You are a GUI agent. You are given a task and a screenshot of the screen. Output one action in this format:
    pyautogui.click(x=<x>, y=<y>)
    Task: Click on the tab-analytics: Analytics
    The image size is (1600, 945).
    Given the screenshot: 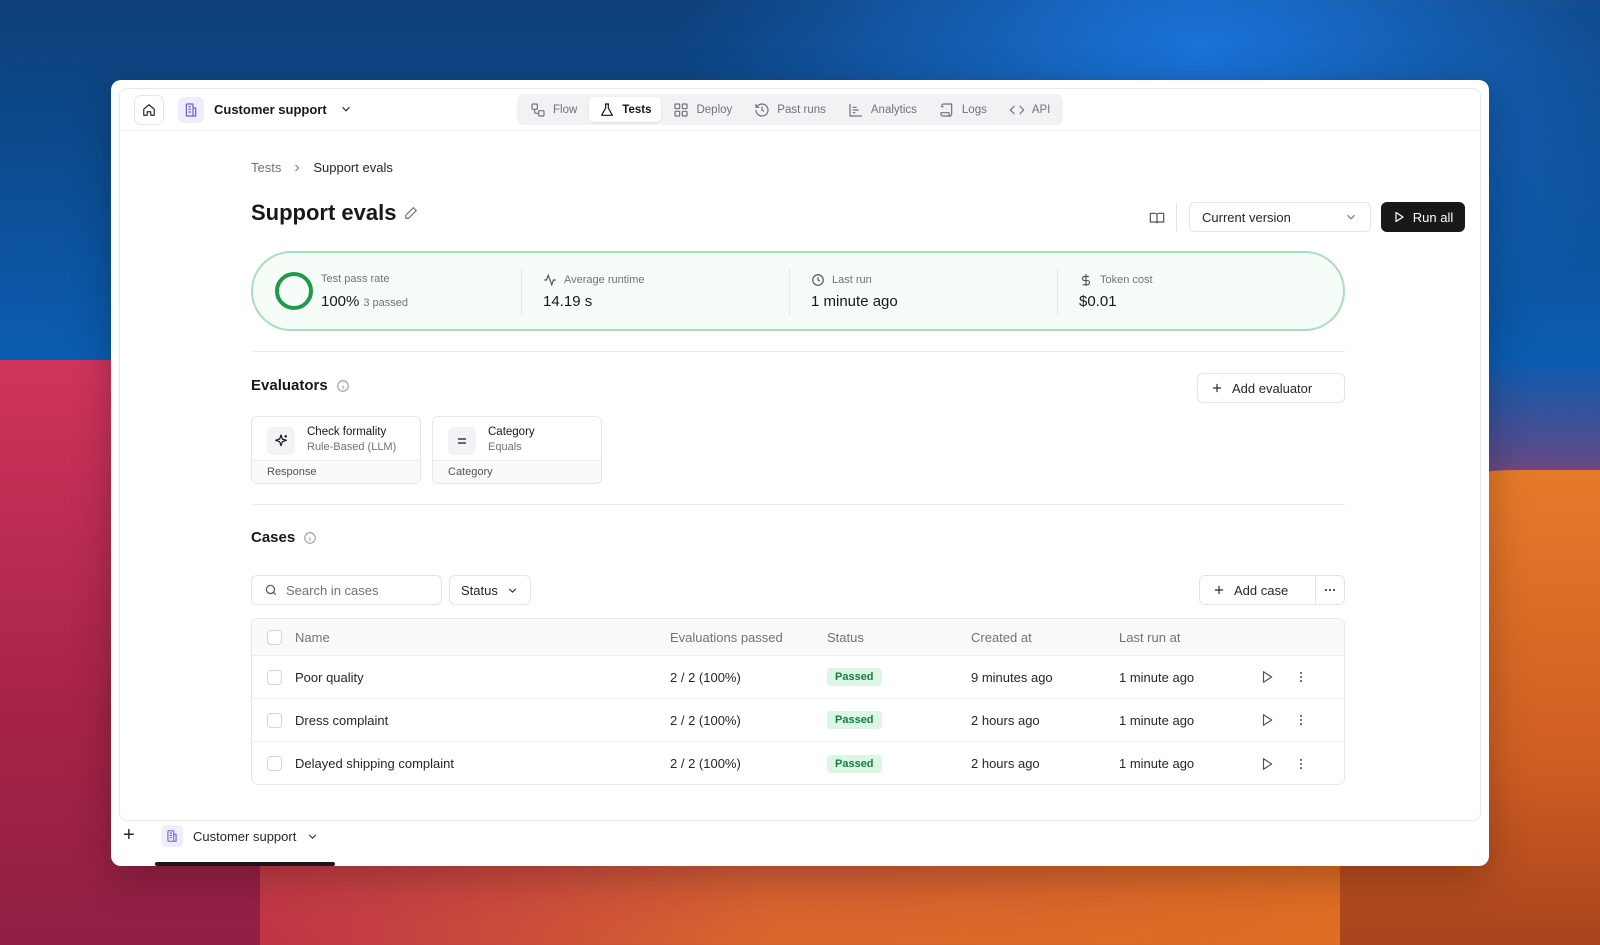 What is the action you would take?
    pyautogui.click(x=882, y=109)
    